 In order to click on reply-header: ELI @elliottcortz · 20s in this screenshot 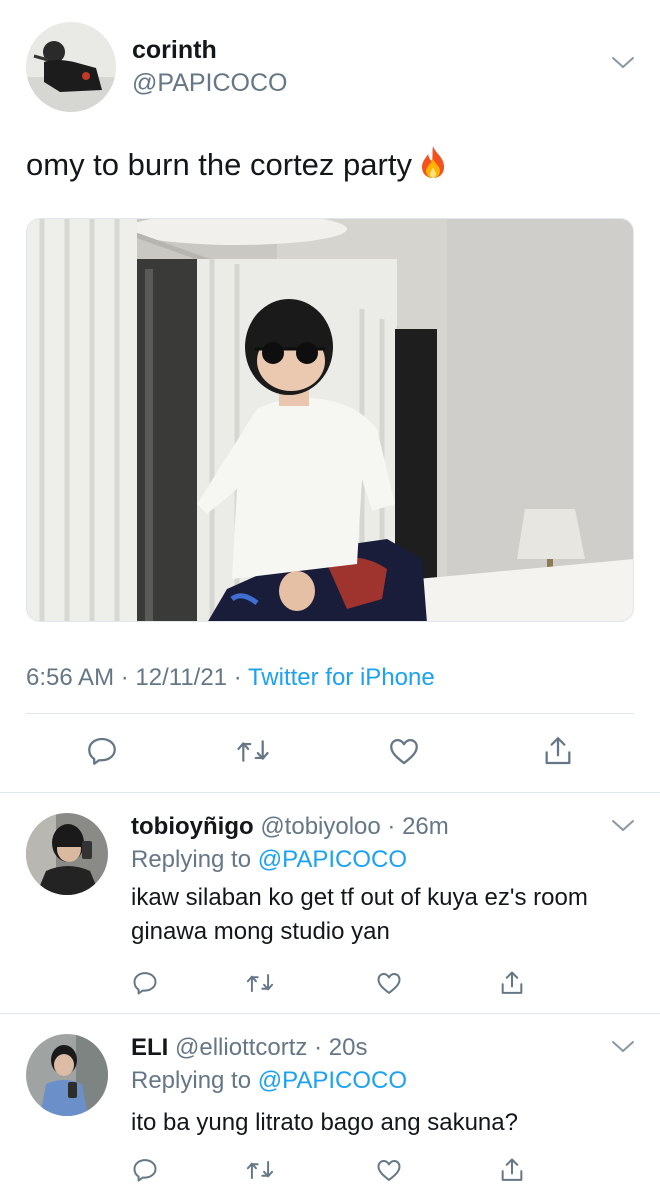, I will do `click(249, 1047)`.